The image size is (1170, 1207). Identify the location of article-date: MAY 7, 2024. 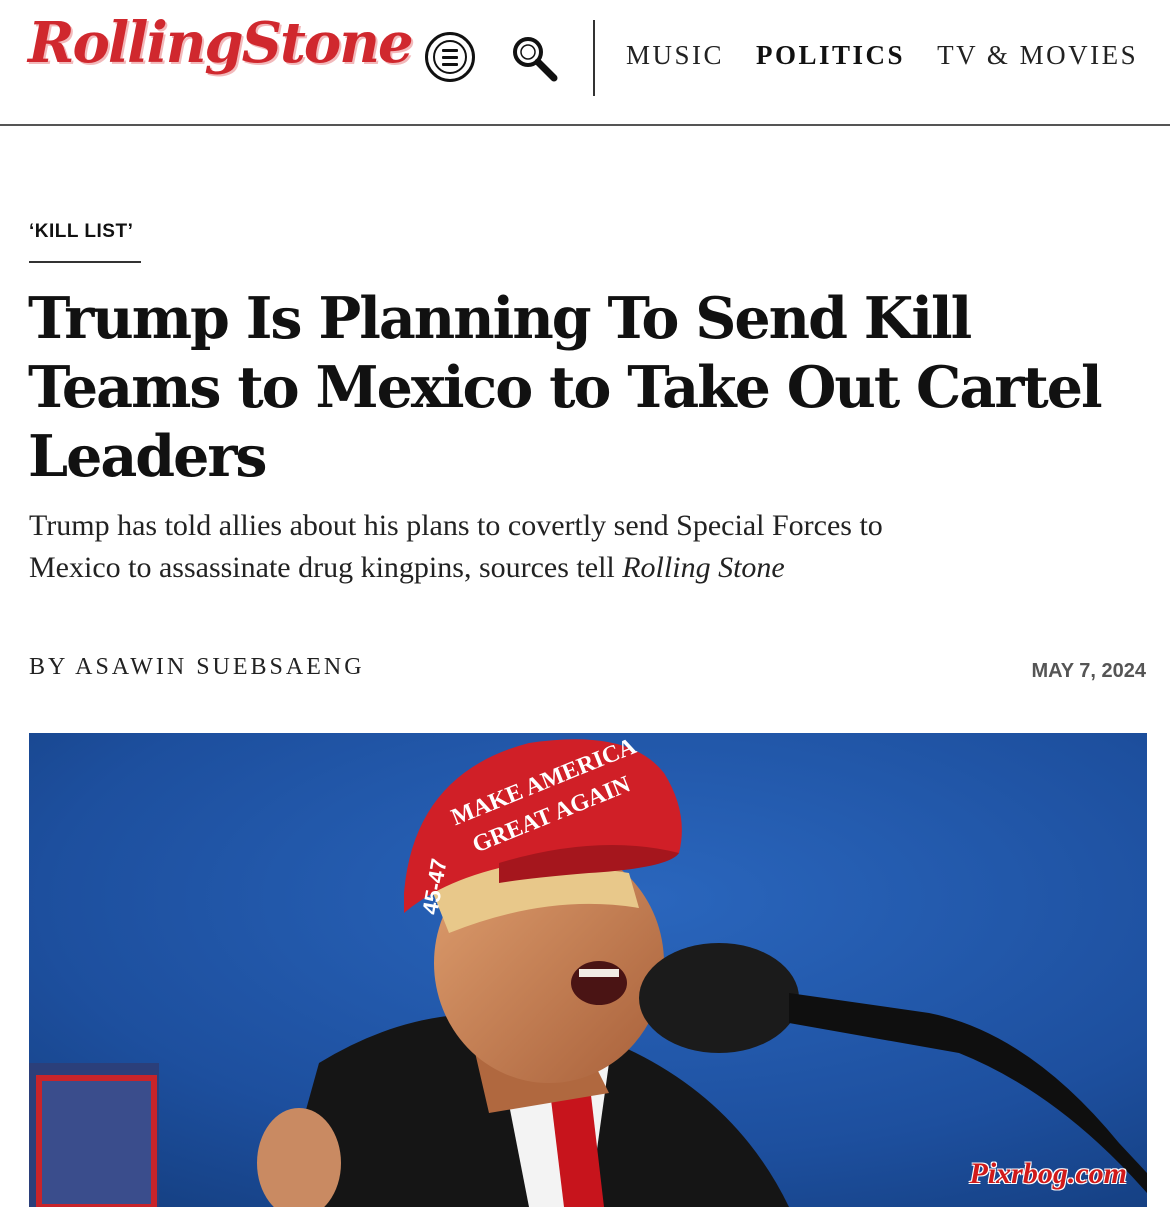
(1088, 671).